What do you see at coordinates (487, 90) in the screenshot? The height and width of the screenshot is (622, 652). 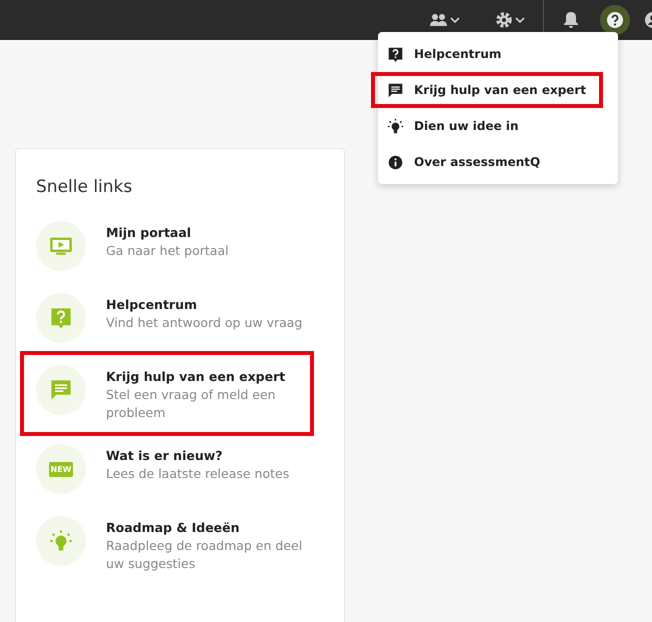 I see `menu-item: Krijg hulp van een expert` at bounding box center [487, 90].